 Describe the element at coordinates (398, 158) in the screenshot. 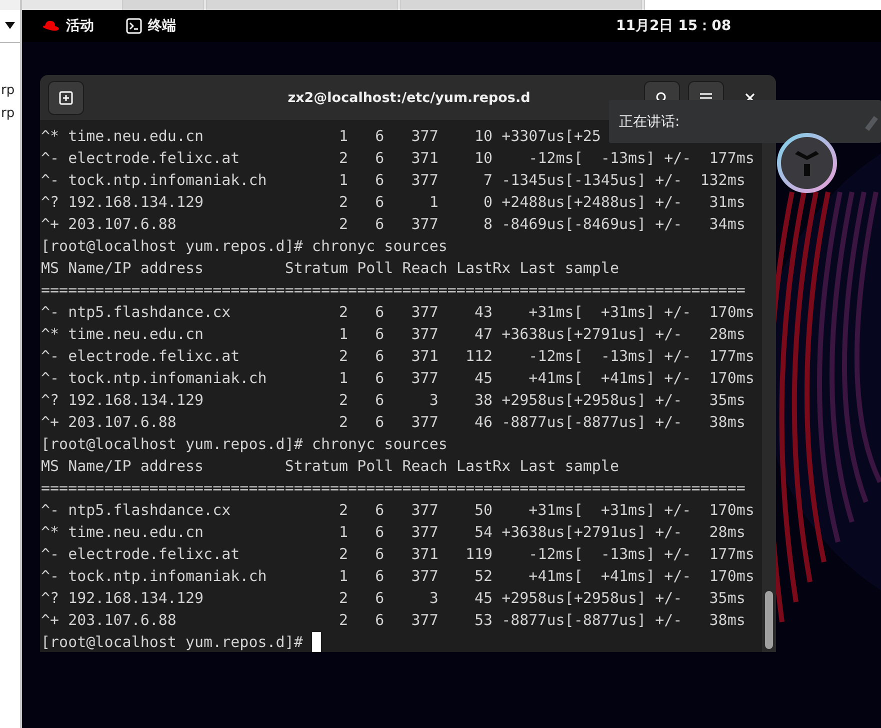

I see `terminal-line: ^- electrode.felixc.at 2 6 371 10 -12ms[ -13ms] +/- 177ms` at that location.